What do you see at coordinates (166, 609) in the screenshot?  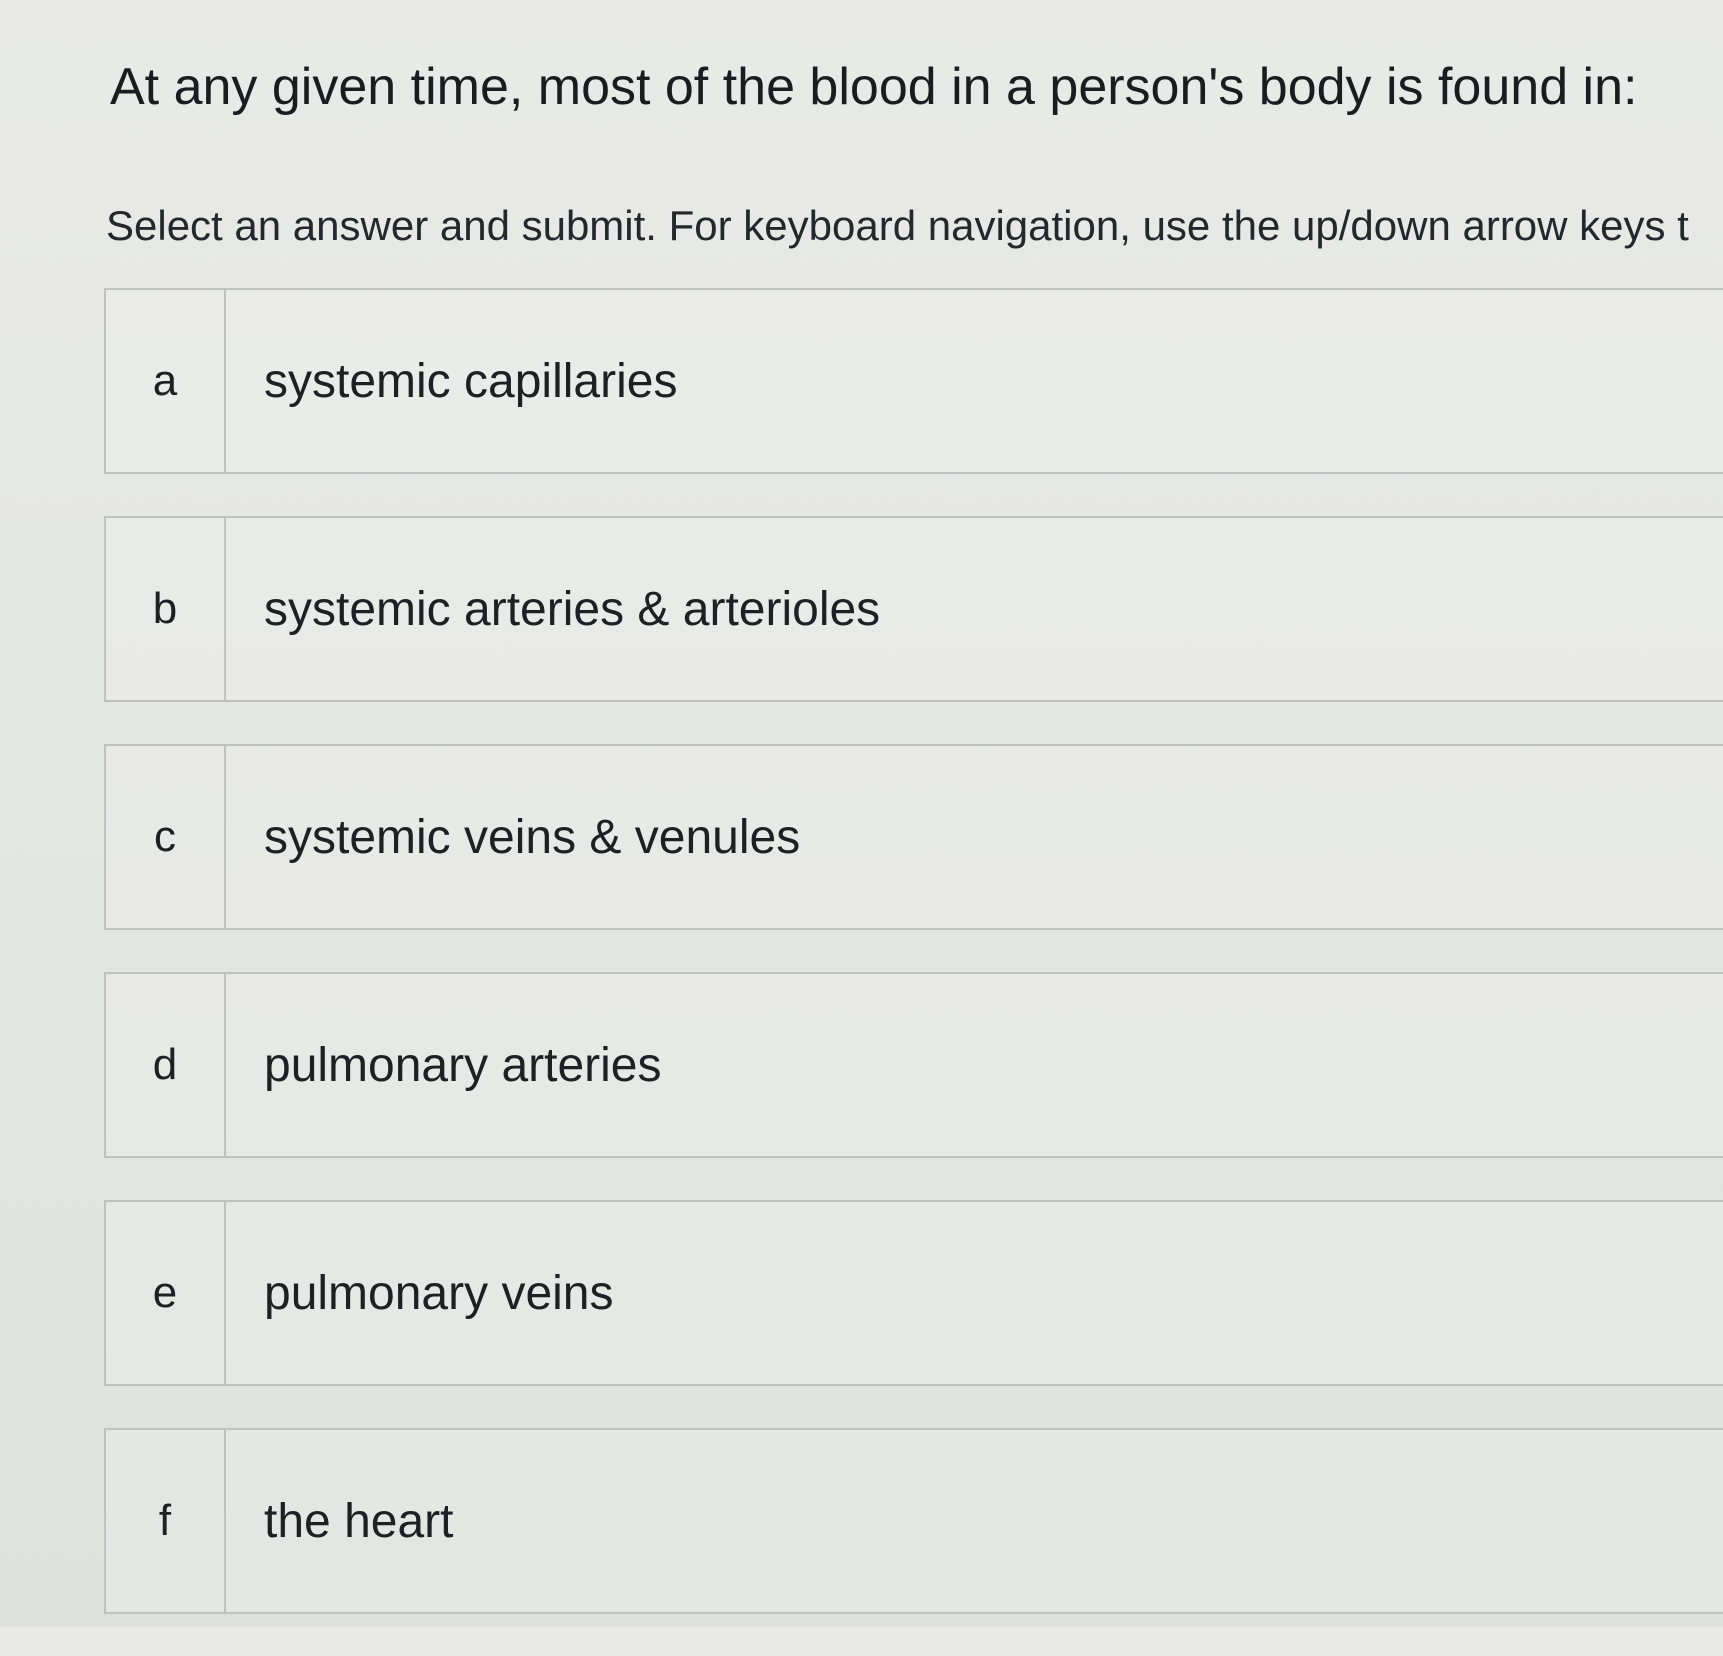 I see `choice-letter: b` at bounding box center [166, 609].